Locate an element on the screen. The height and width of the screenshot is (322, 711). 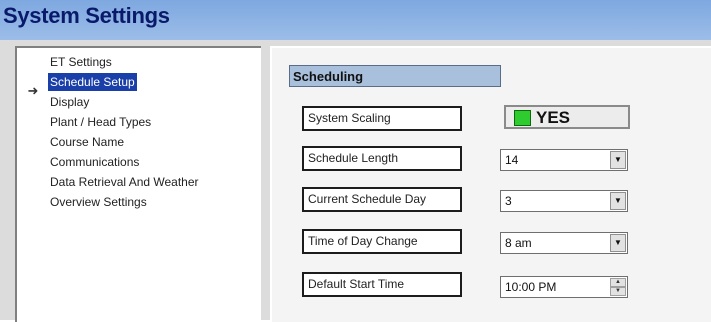
current-schedule-day-value: 3 is located at coordinates (508, 201).